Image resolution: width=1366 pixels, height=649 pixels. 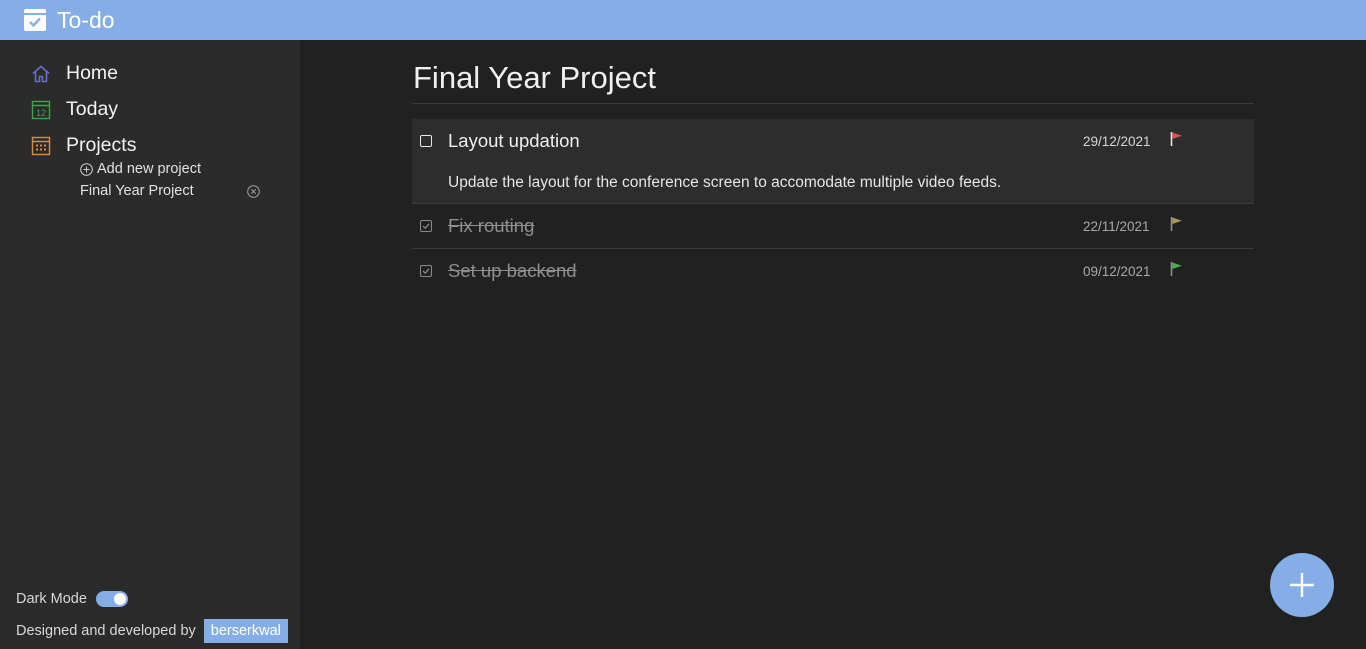 I want to click on remove-project-icon, so click(x=253, y=191).